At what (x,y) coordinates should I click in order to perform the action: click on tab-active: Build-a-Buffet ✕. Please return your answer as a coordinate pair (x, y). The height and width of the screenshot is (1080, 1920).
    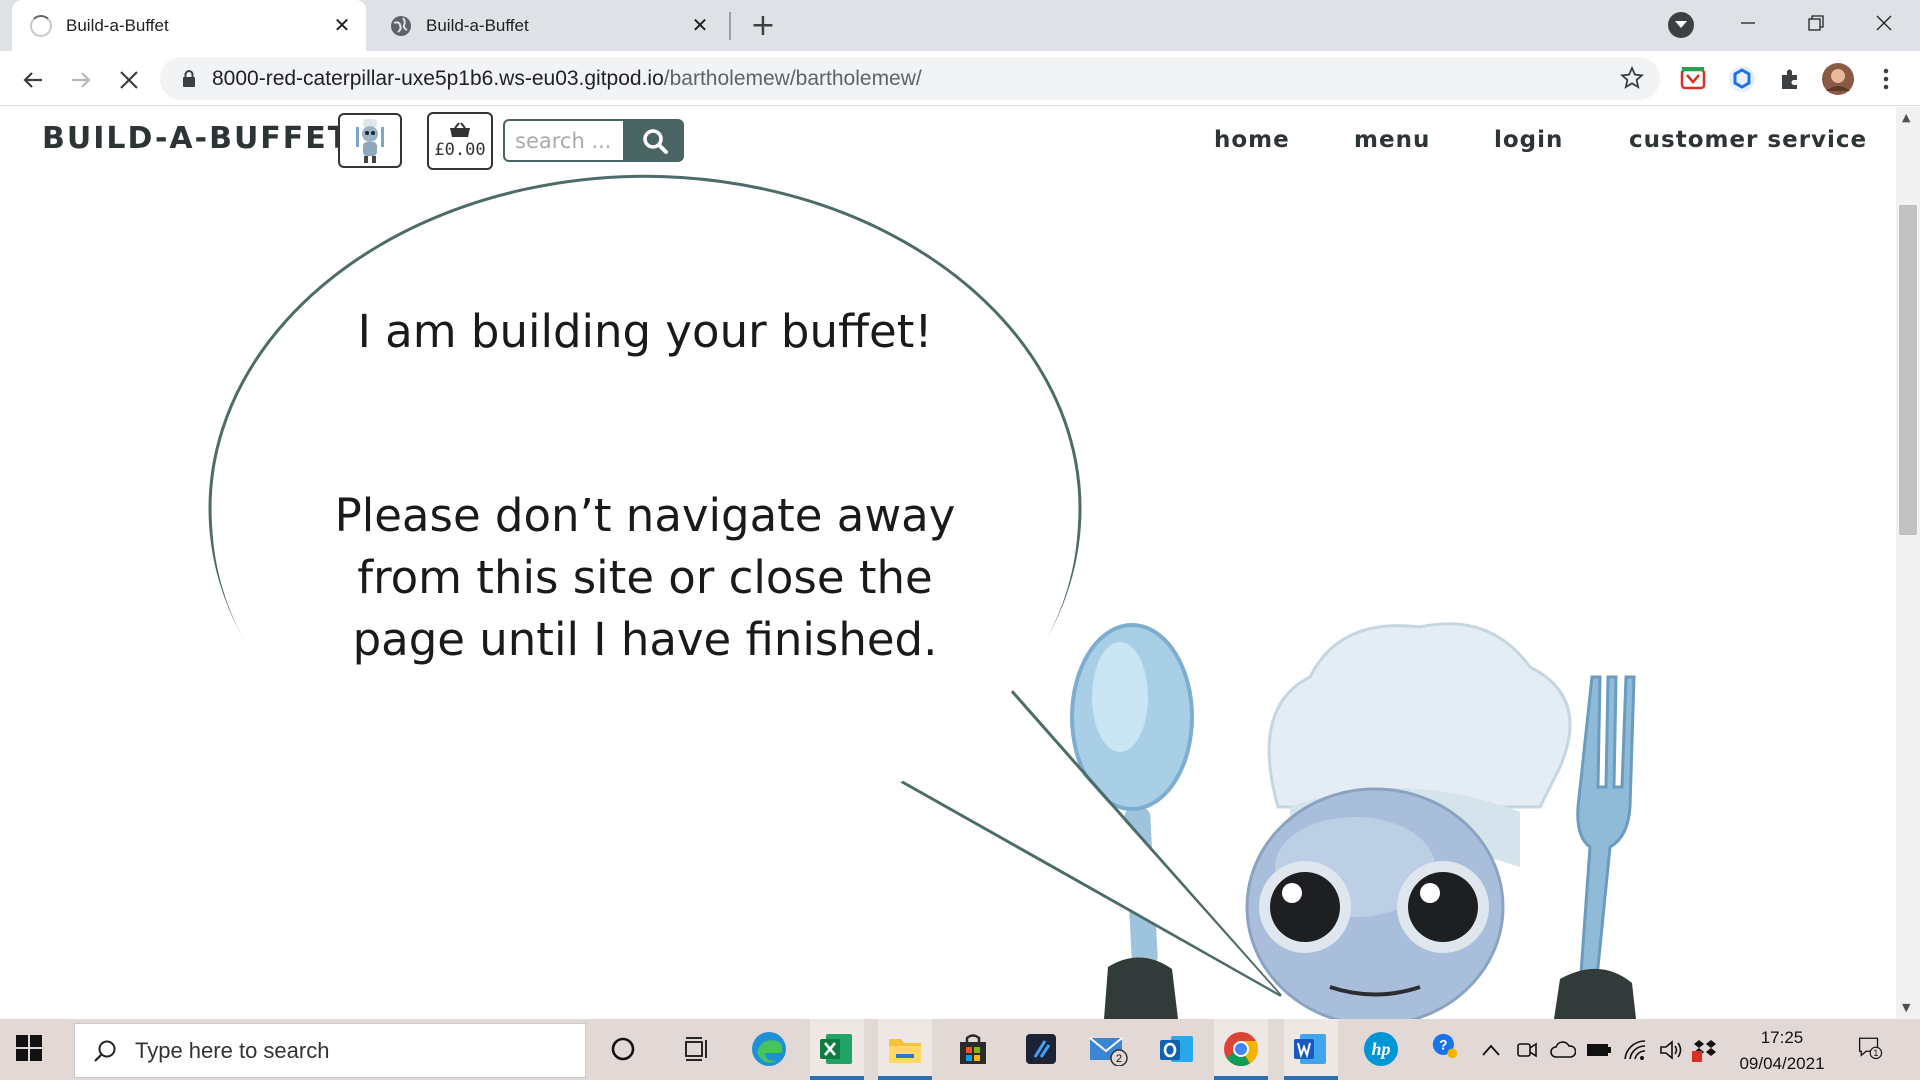
    Looking at the image, I should click on (189, 25).